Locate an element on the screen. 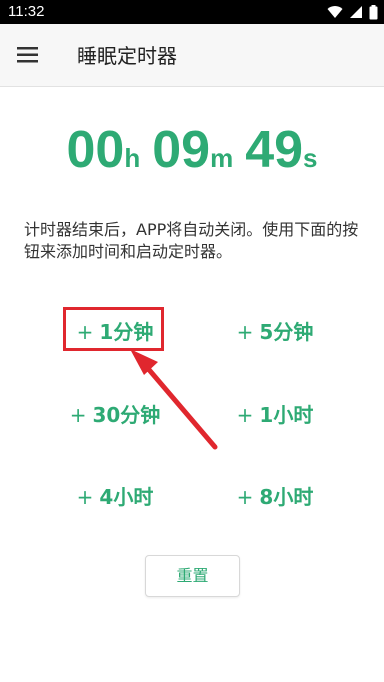  countdown-hours: 00 is located at coordinates (95, 150).